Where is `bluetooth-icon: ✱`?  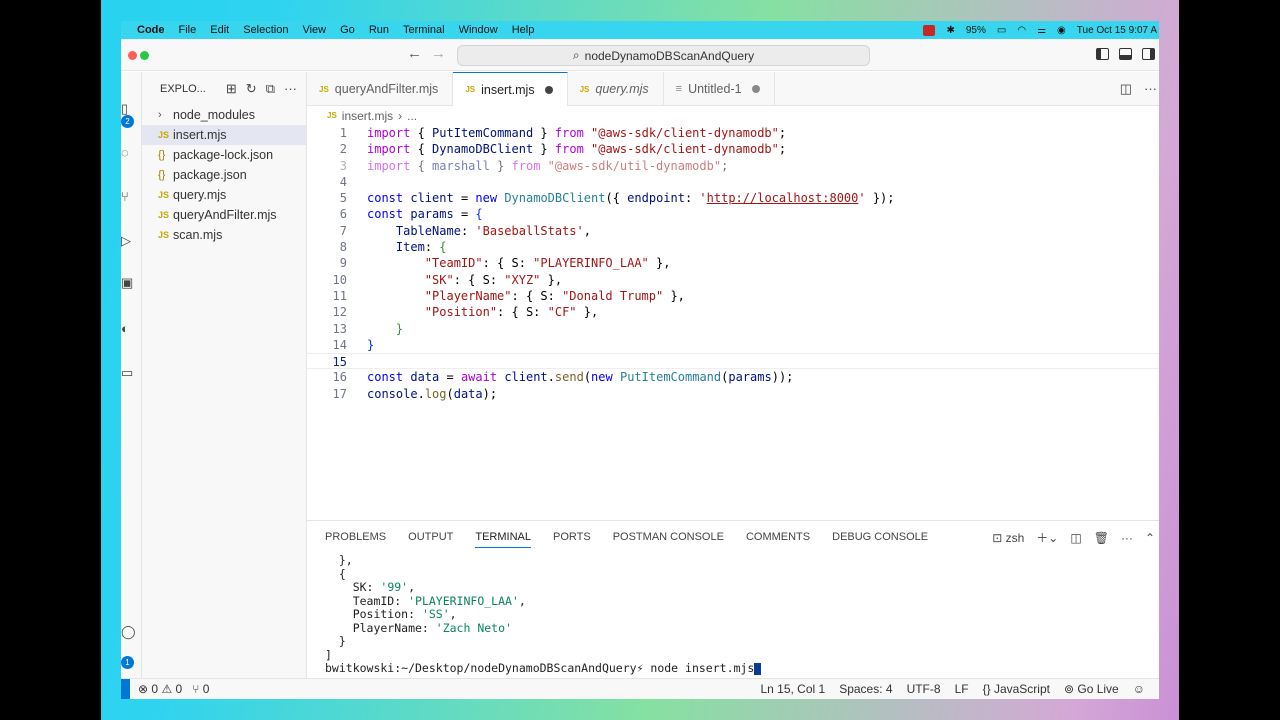 bluetooth-icon: ✱ is located at coordinates (950, 30).